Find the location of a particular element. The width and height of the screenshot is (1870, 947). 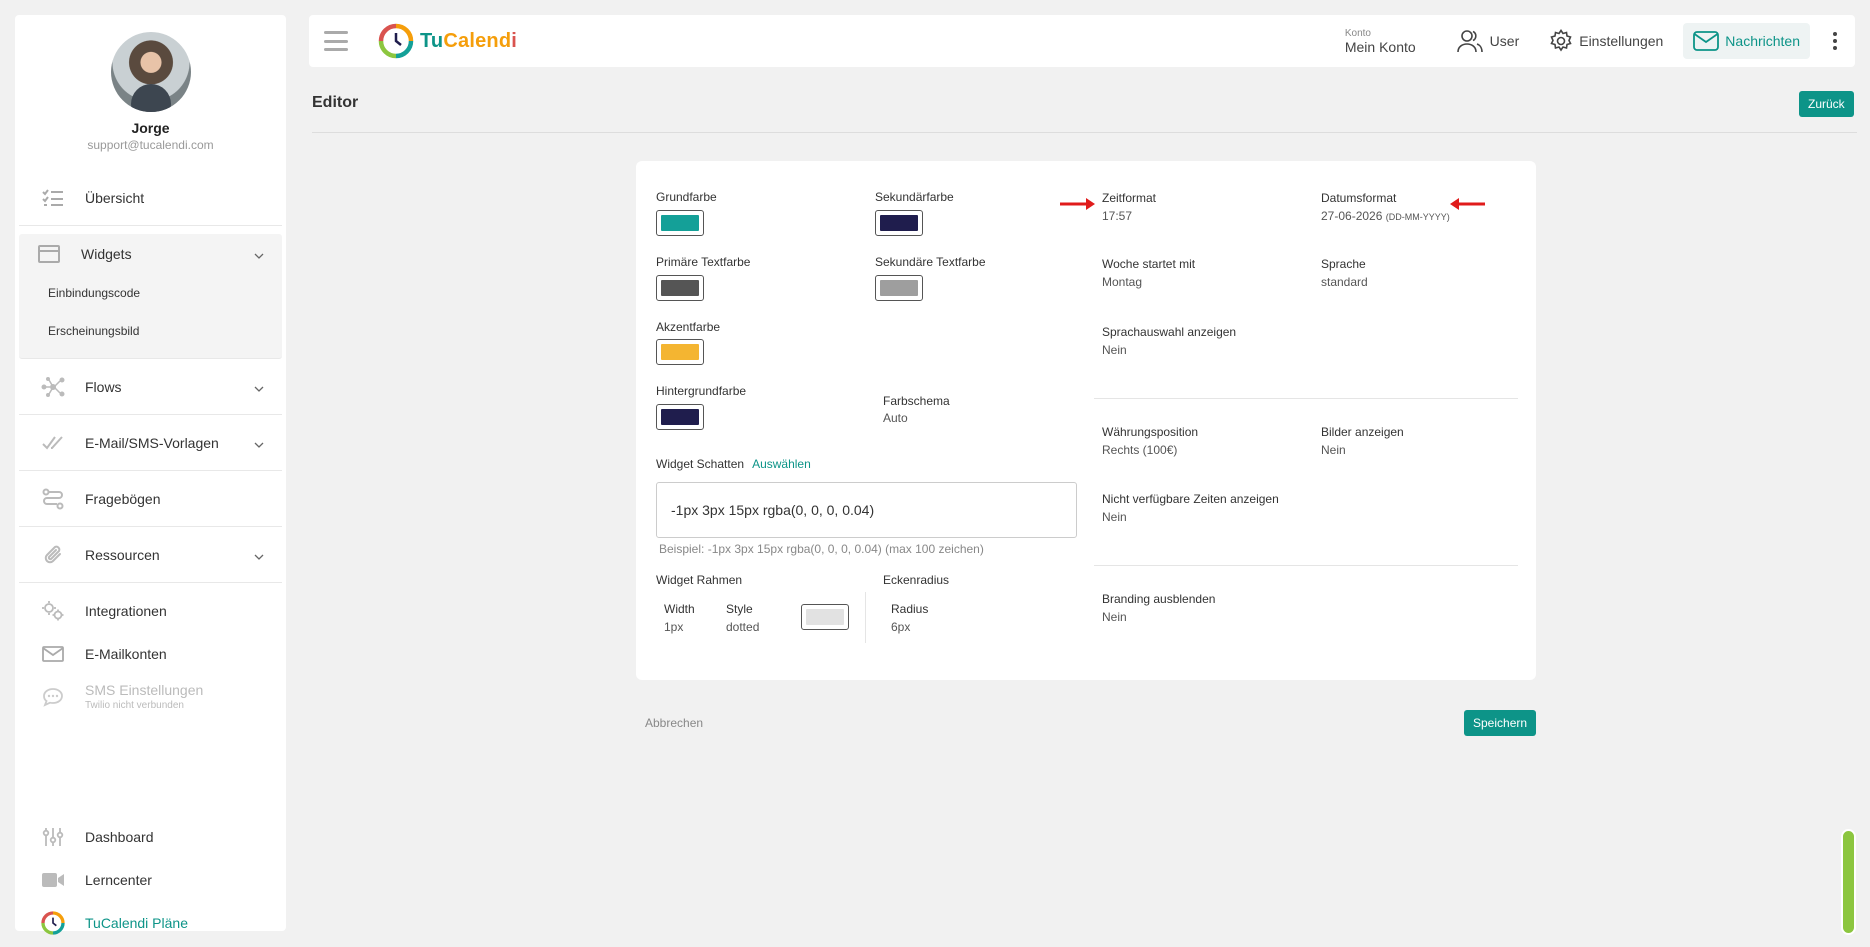

farbschema-label: Farbschema is located at coordinates (916, 401).